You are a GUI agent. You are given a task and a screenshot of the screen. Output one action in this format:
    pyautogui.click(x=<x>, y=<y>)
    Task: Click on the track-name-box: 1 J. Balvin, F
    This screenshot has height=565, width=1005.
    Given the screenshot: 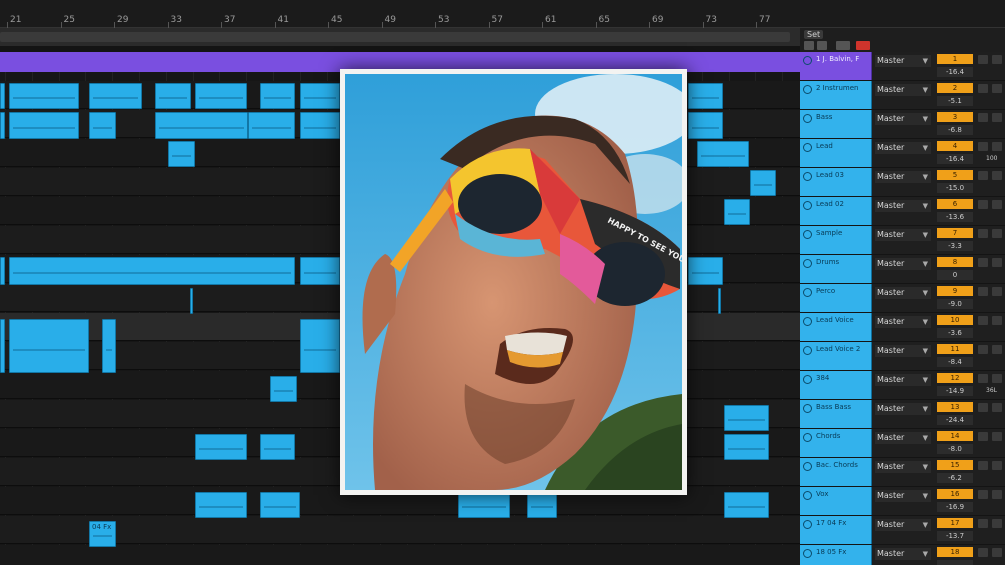 What is the action you would take?
    pyautogui.click(x=836, y=66)
    